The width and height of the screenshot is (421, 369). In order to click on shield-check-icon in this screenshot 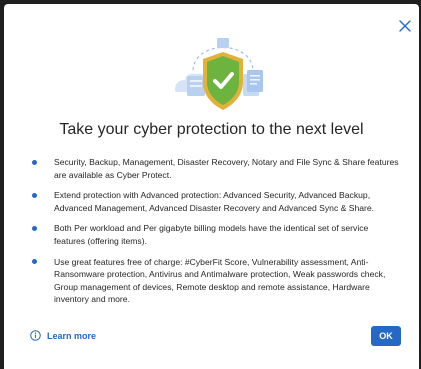, I will do `click(219, 74)`.